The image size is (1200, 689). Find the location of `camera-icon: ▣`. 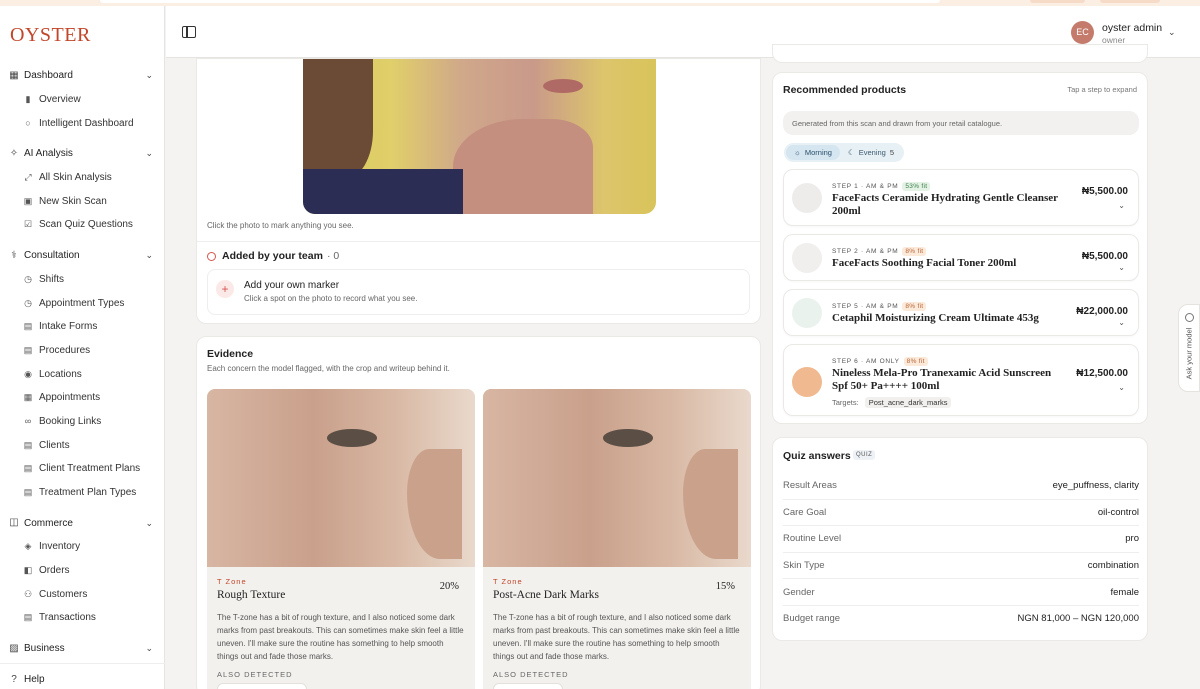

camera-icon: ▣ is located at coordinates (28, 200).